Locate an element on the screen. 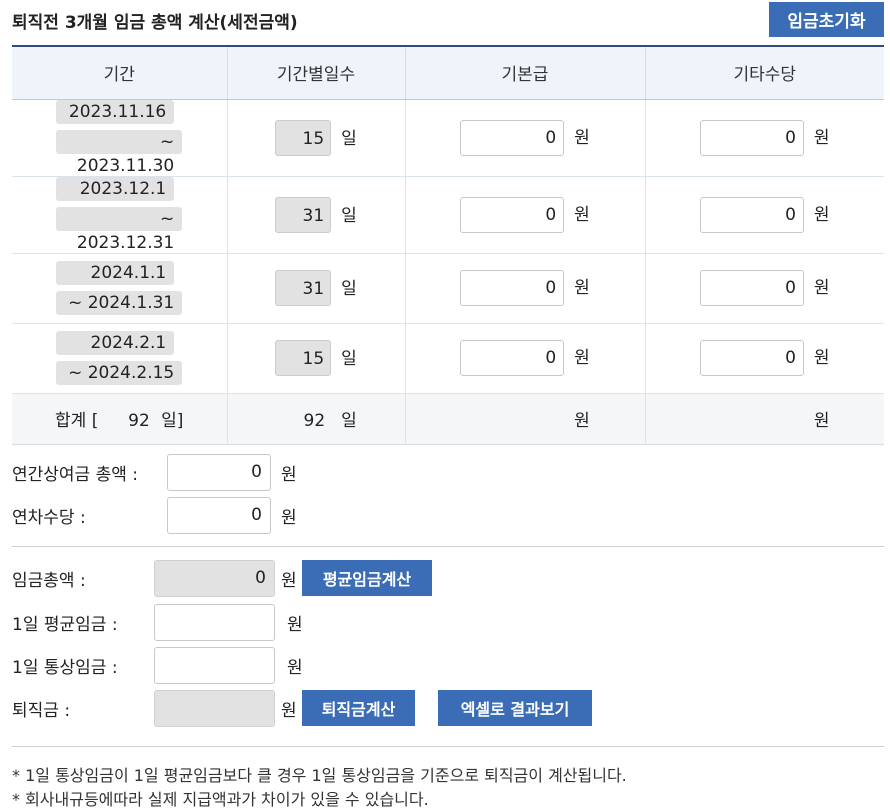 The height and width of the screenshot is (810, 890). table-row: 2023.12.1 ~ 2023.12.31 31 일 0원 0원 is located at coordinates (448, 215).